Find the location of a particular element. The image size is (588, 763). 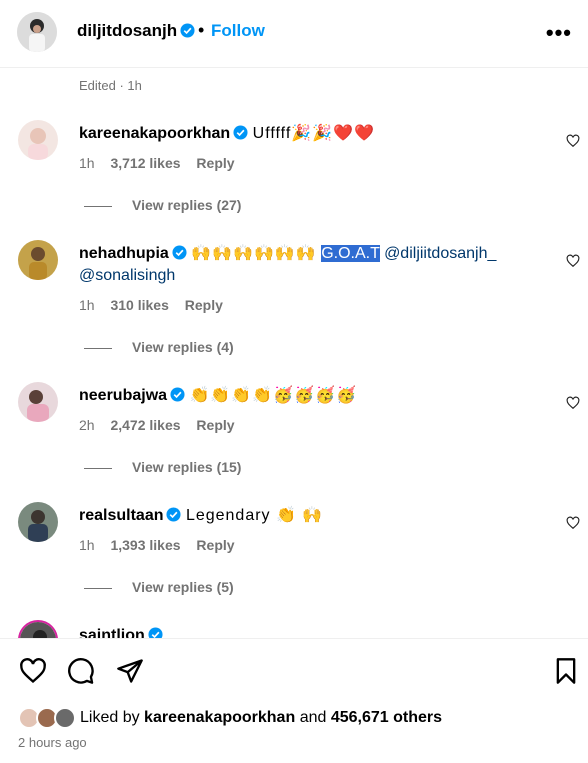

more-options-icon: ••• is located at coordinates (559, 33).